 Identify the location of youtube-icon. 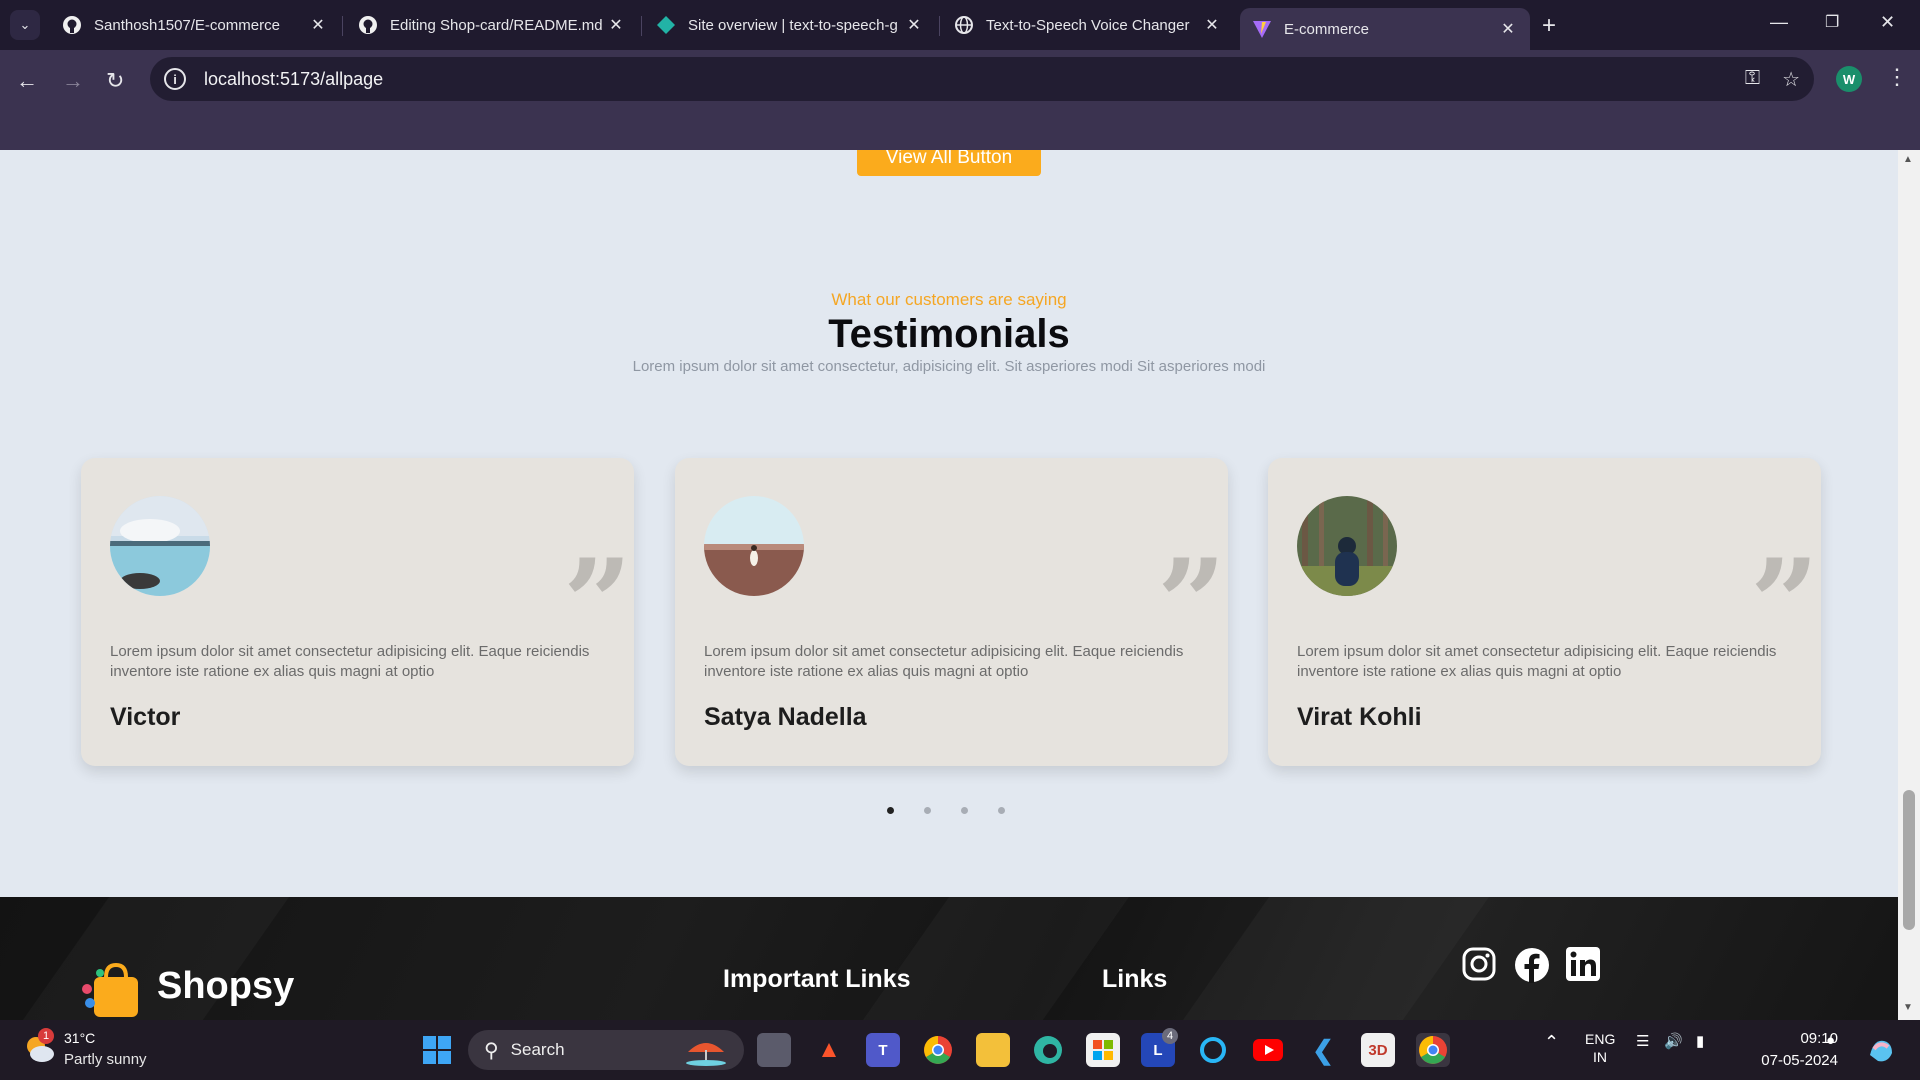
(1268, 1050).